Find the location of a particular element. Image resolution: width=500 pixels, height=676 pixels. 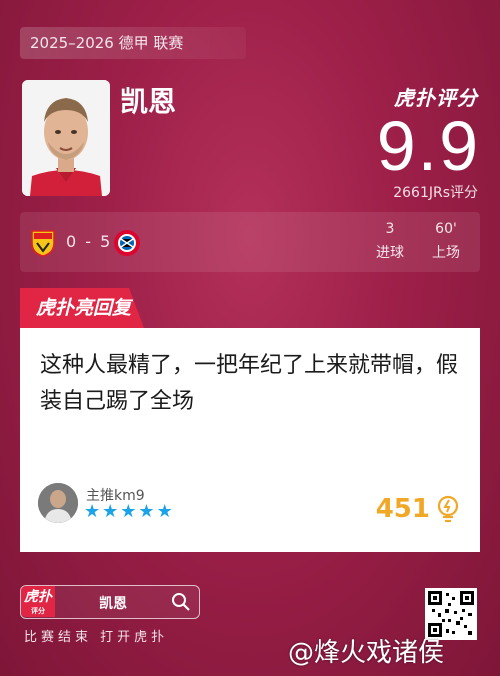

stat-minutes-label: 上场 is located at coordinates (446, 253).